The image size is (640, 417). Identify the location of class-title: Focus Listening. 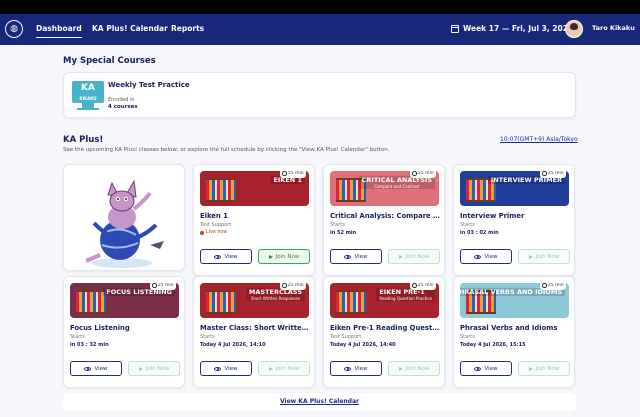
(125, 328).